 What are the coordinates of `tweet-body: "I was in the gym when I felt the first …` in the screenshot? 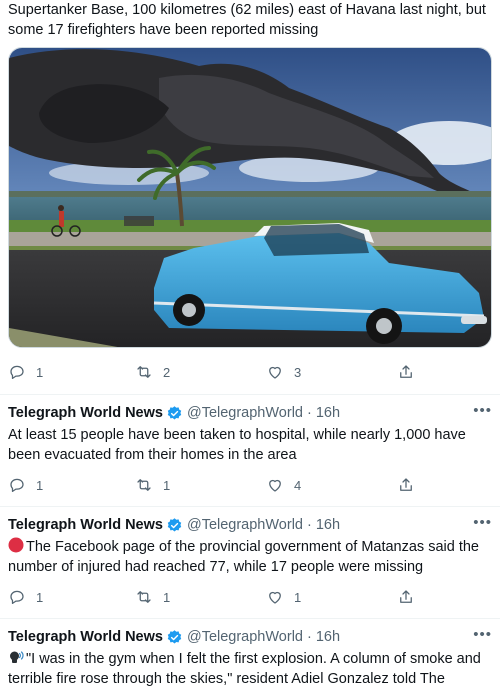 It's located at (251, 669).